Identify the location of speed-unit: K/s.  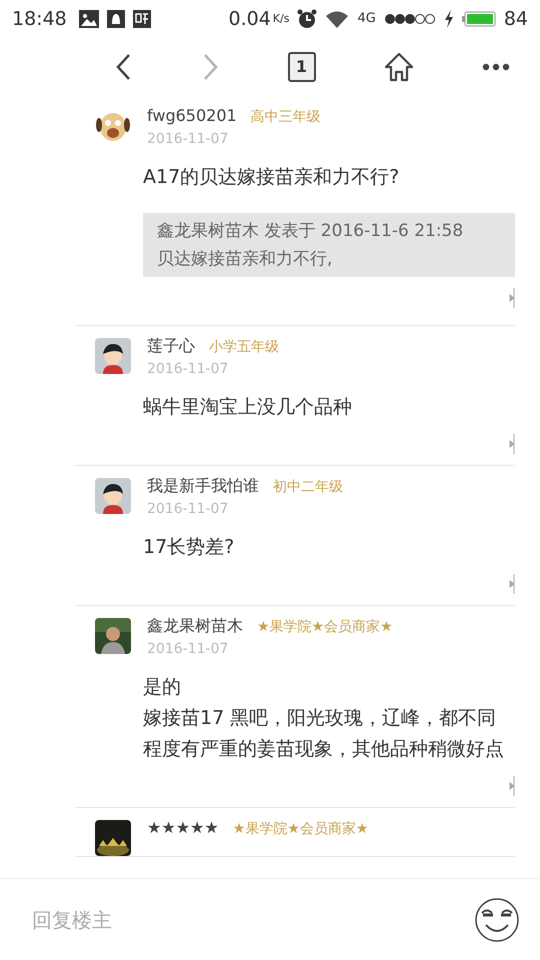
(281, 18).